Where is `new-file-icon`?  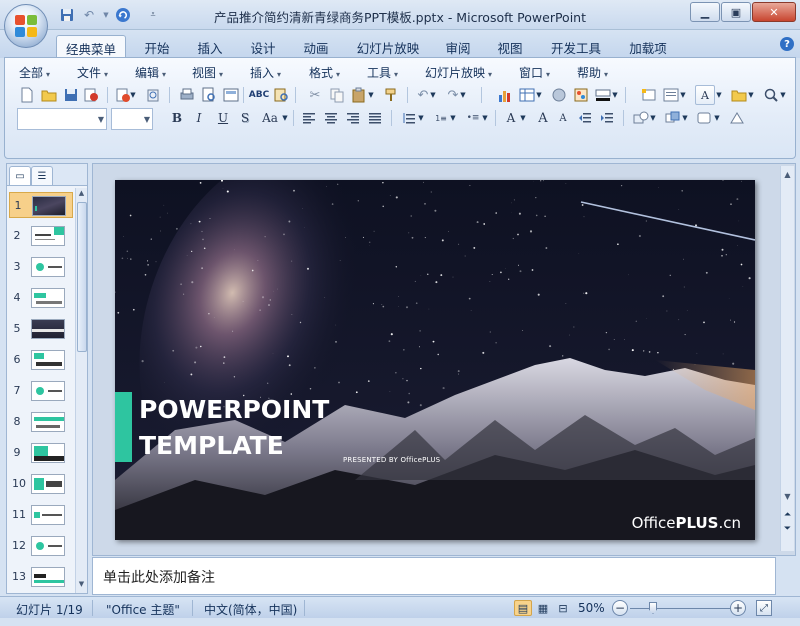 new-file-icon is located at coordinates (27, 95).